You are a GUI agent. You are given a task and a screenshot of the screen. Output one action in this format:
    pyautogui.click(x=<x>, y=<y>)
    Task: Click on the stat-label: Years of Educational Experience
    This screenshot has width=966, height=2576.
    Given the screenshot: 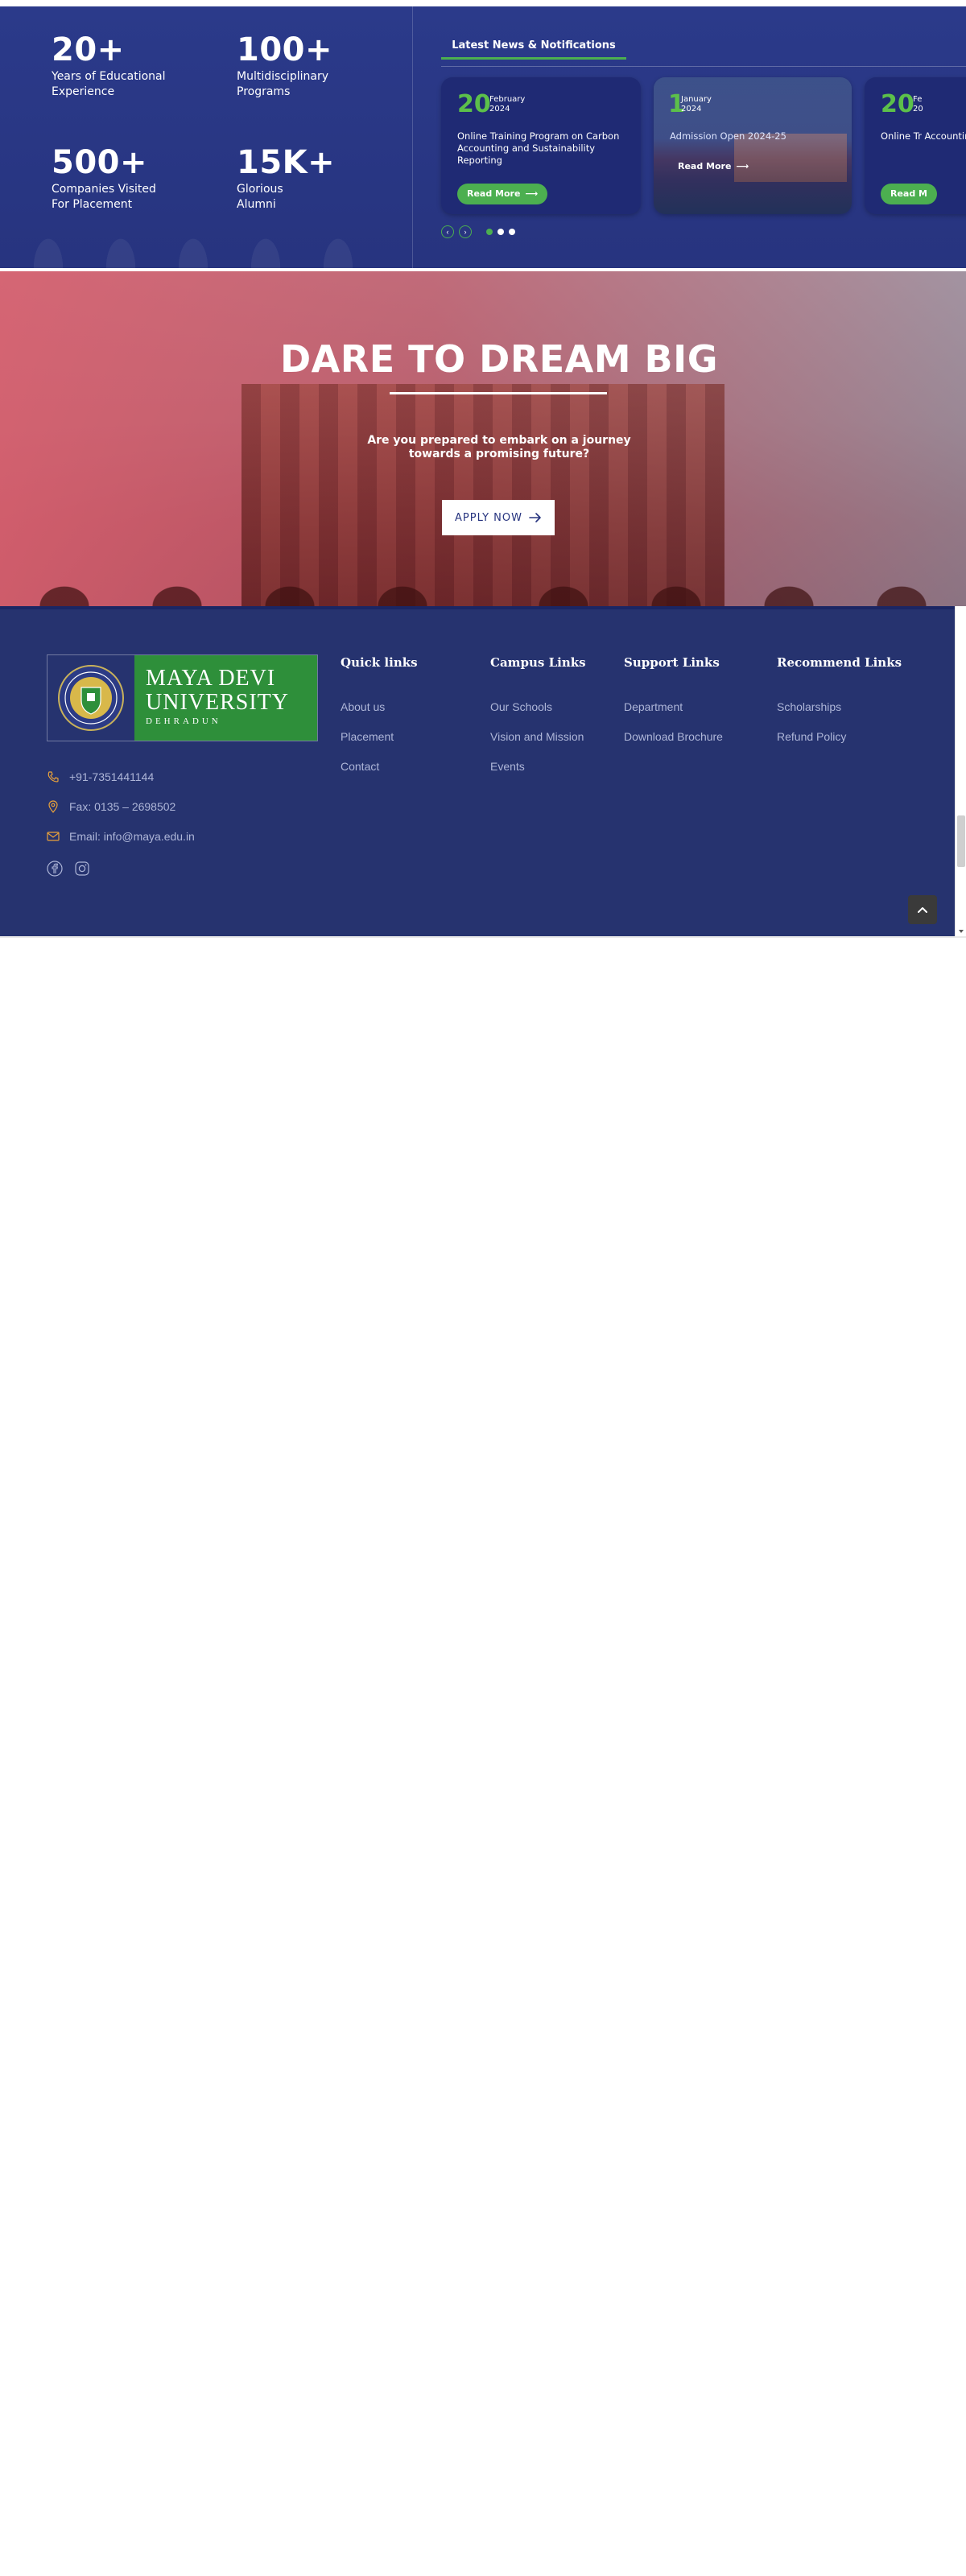 What is the action you would take?
    pyautogui.click(x=109, y=84)
    